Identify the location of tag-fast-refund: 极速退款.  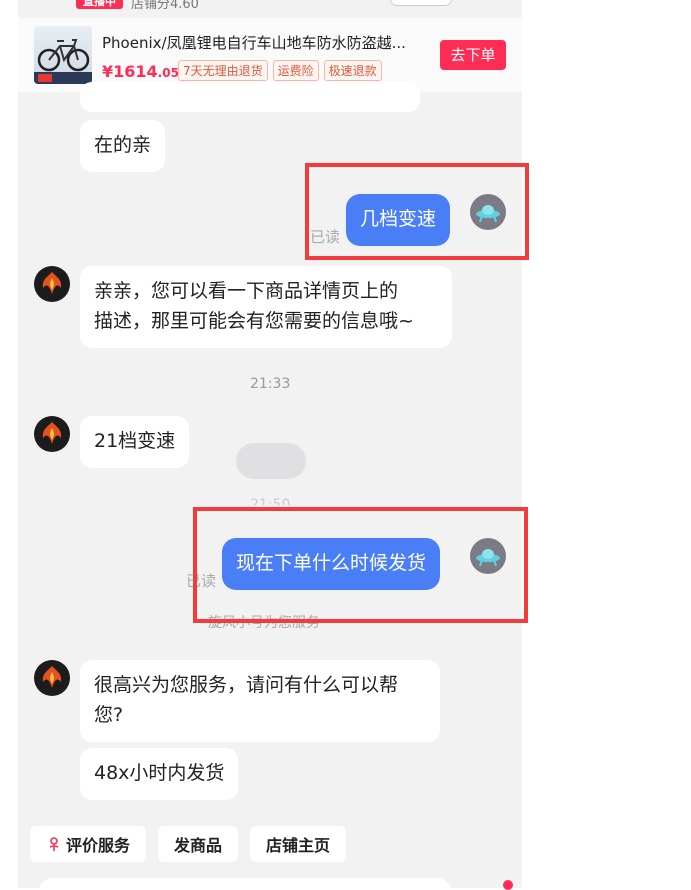
(352, 70).